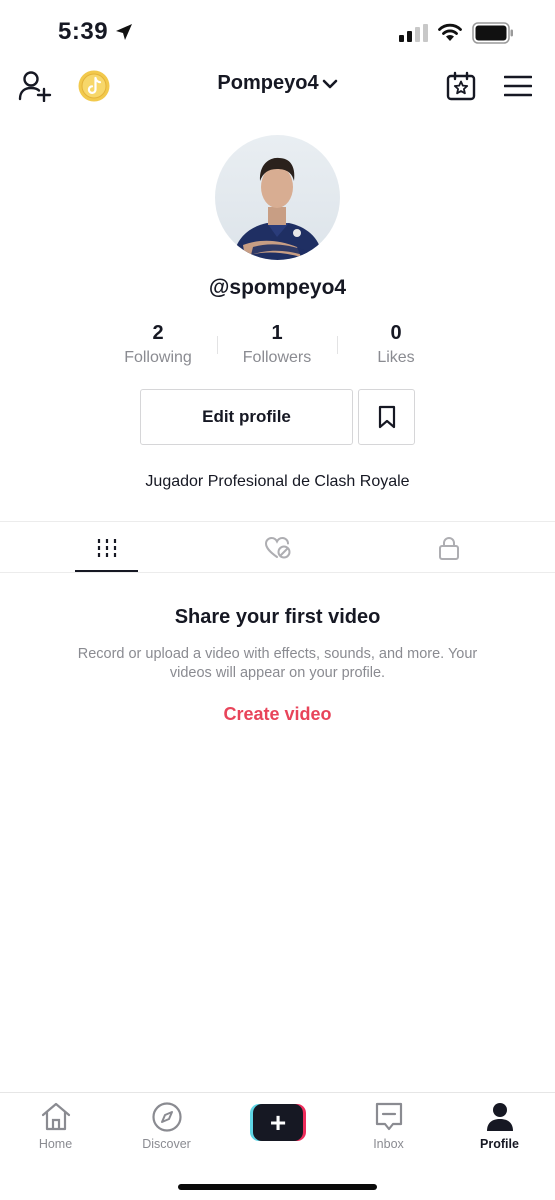  I want to click on empty-state-title: Share your first video, so click(277, 617).